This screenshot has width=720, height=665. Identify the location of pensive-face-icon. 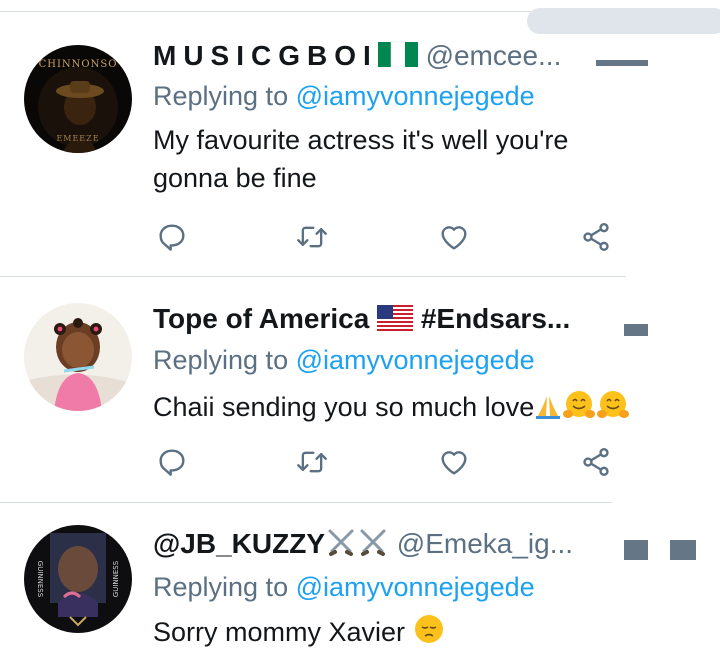
(429, 634).